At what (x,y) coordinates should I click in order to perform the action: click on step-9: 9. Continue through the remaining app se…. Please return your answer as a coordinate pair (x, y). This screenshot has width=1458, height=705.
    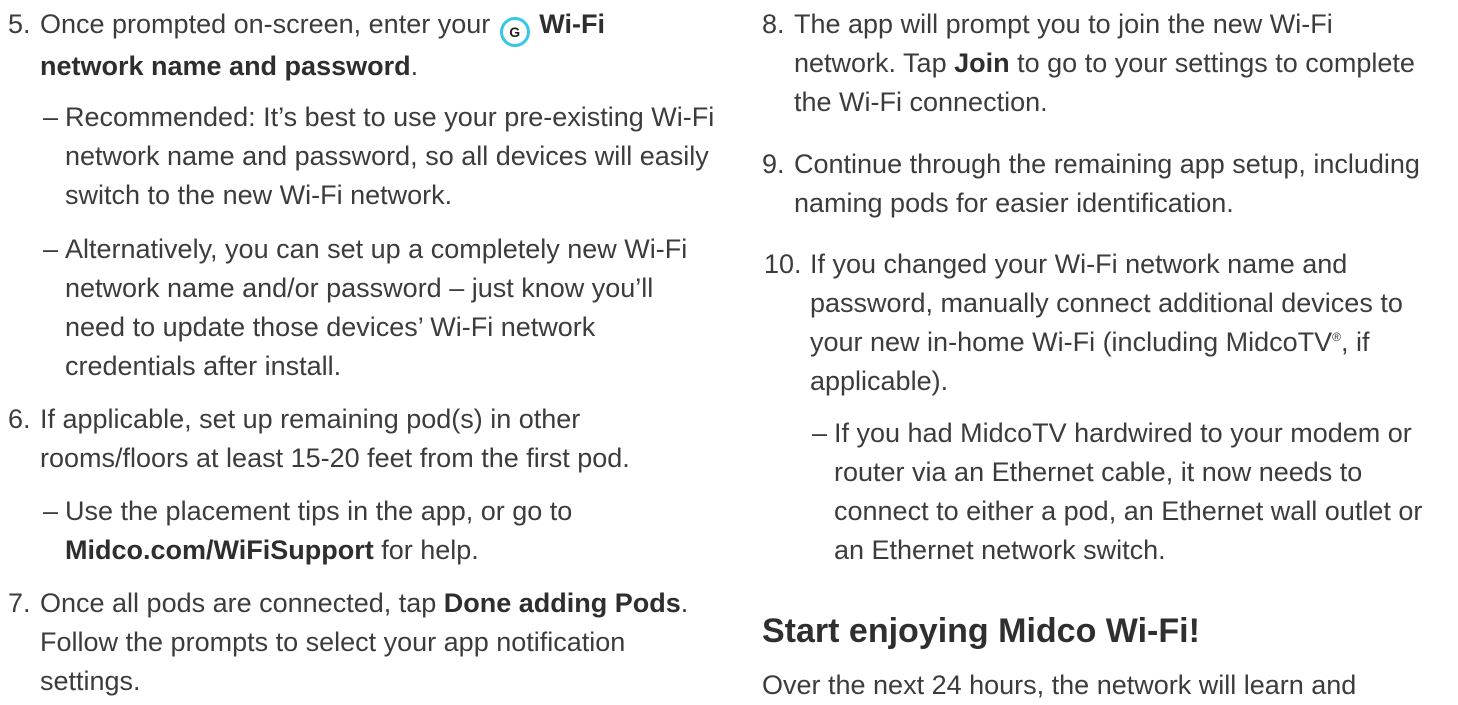
    Looking at the image, I should click on (1106, 184).